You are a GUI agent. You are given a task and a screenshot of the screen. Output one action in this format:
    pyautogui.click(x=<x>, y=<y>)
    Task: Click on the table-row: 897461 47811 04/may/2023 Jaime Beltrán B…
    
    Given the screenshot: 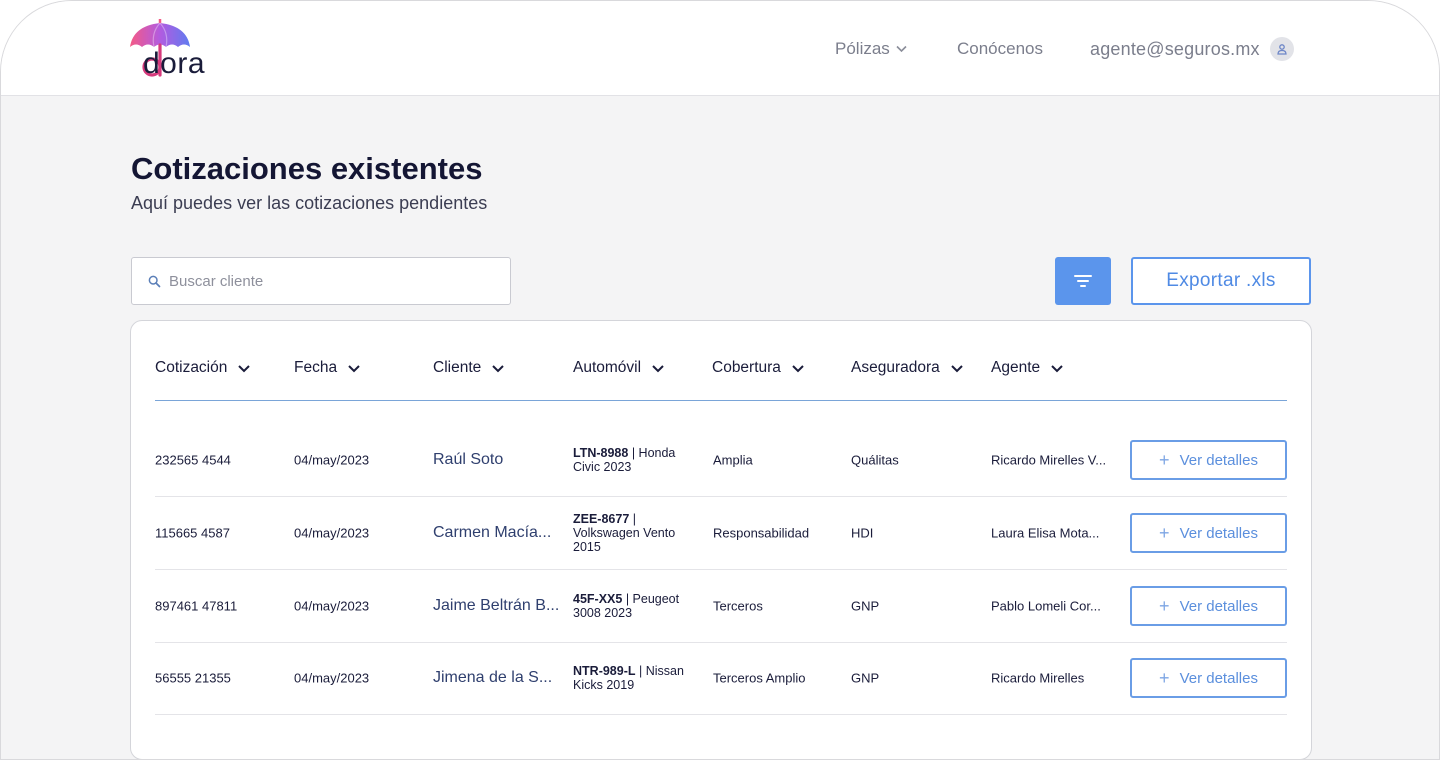 What is the action you would take?
    pyautogui.click(x=721, y=606)
    